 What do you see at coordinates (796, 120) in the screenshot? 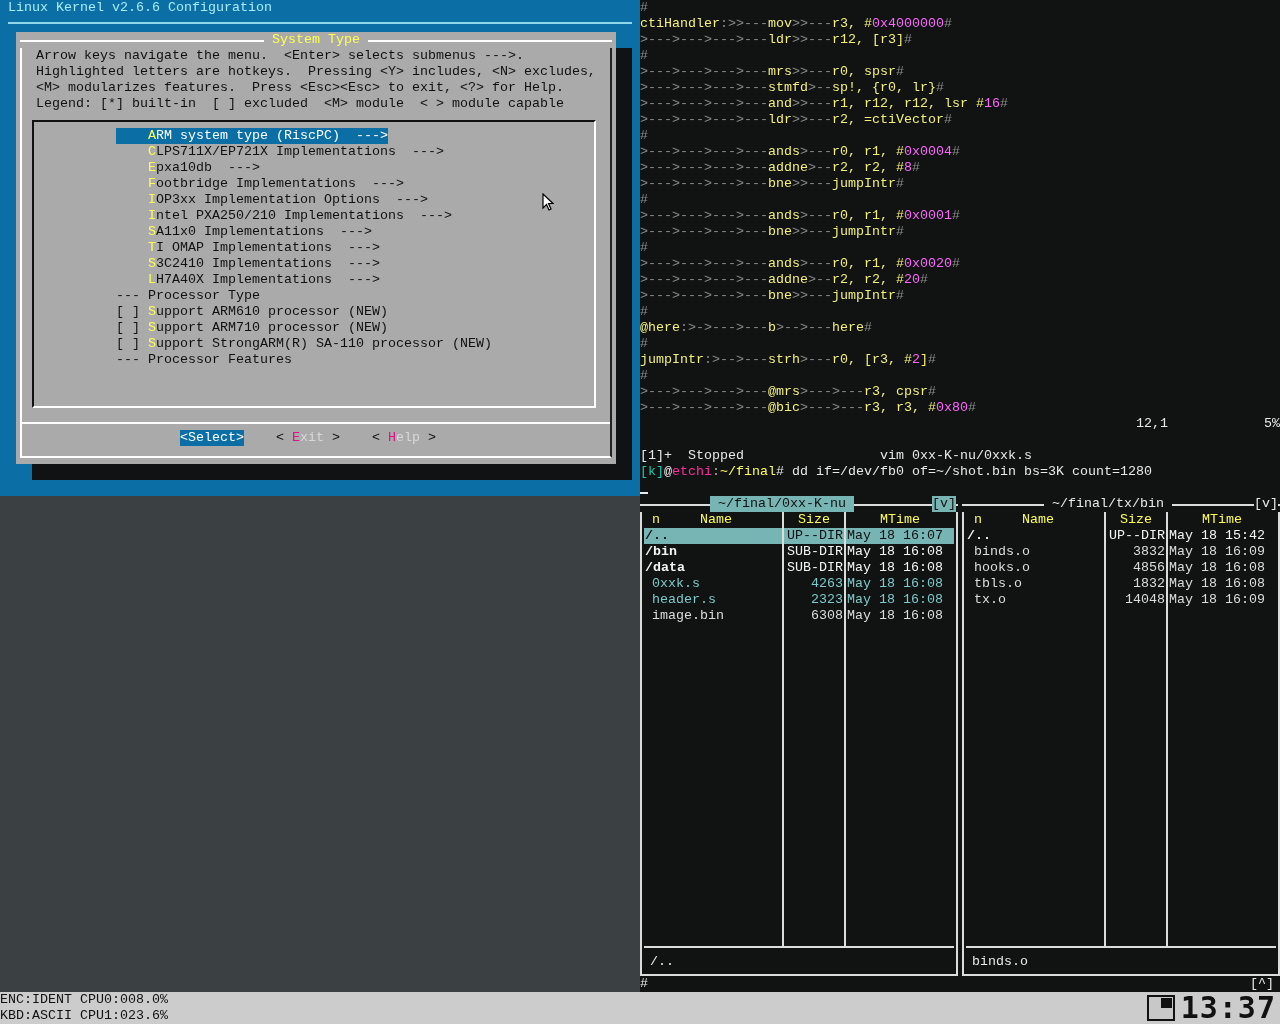
I see `code-line: >--->--->--->---ldr>>---r2, =ctiVector#` at bounding box center [796, 120].